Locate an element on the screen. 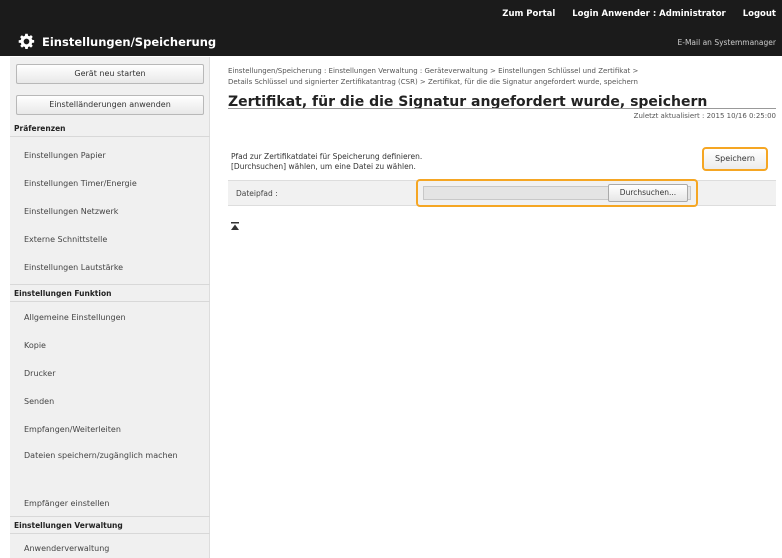 This screenshot has width=782, height=558. mail-to-manager-link: E-Mail an Systemmanager is located at coordinates (727, 42).